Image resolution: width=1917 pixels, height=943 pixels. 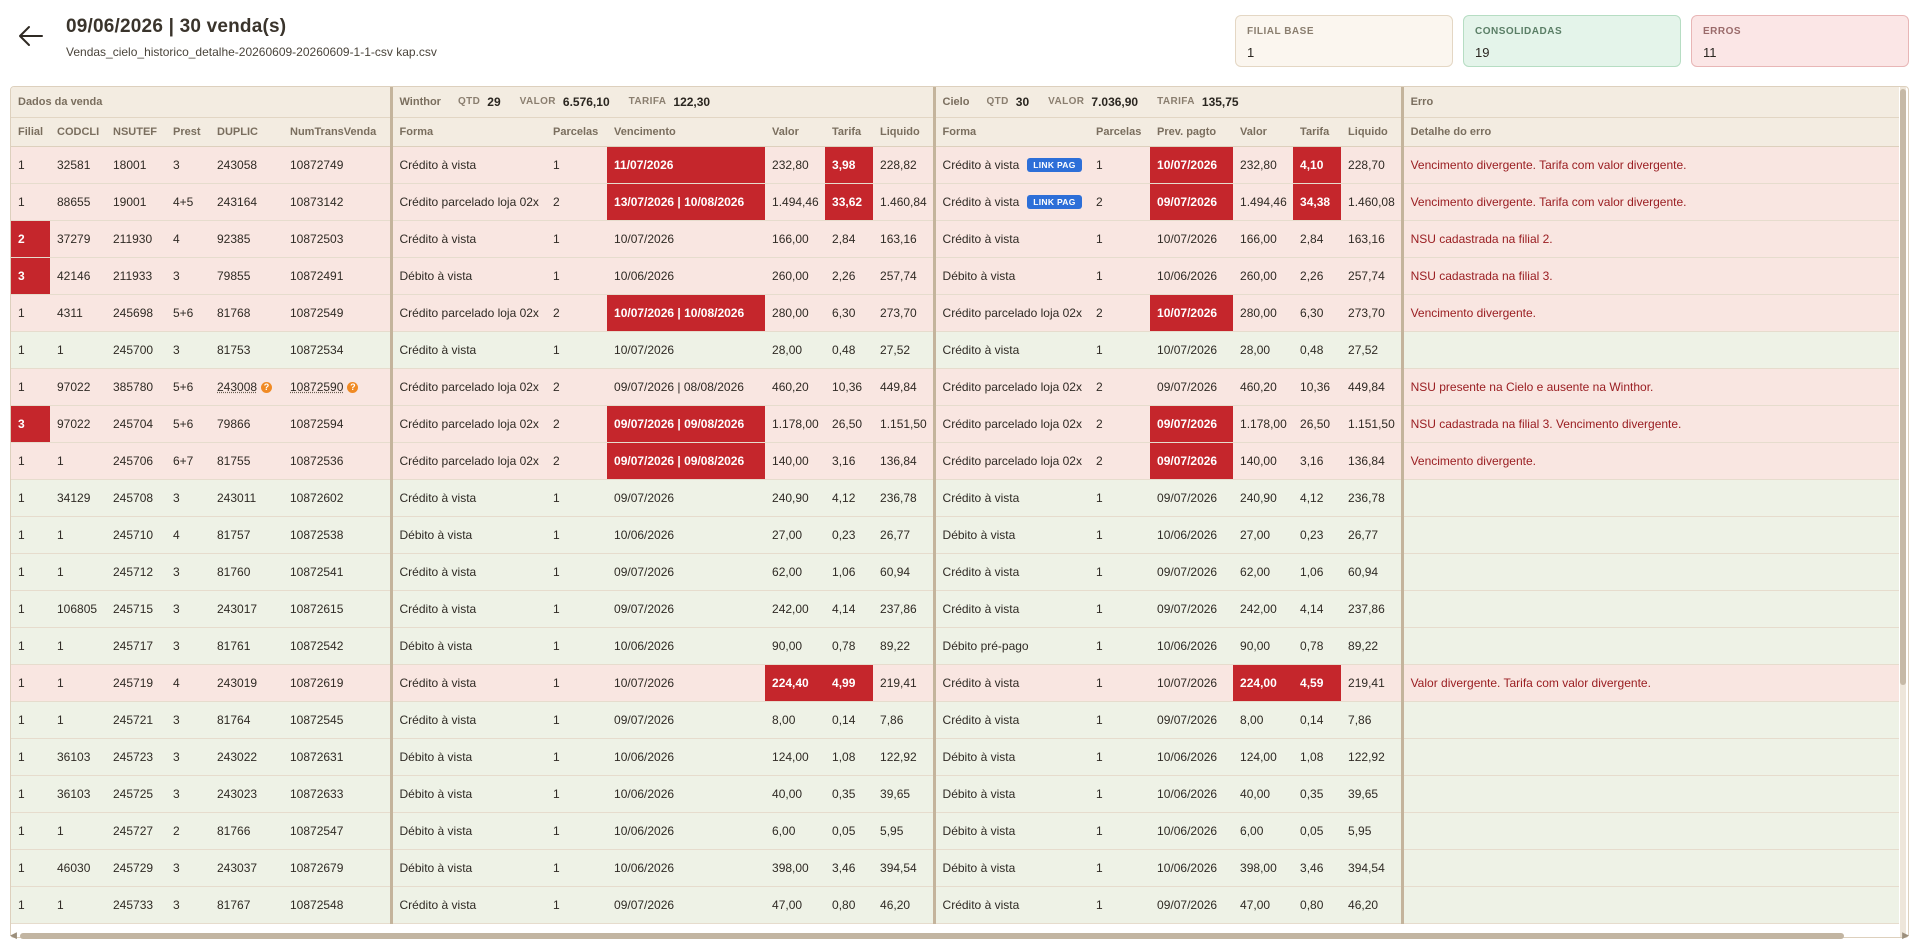 I want to click on cell-c-prev: 10/07/2026, so click(x=1192, y=350).